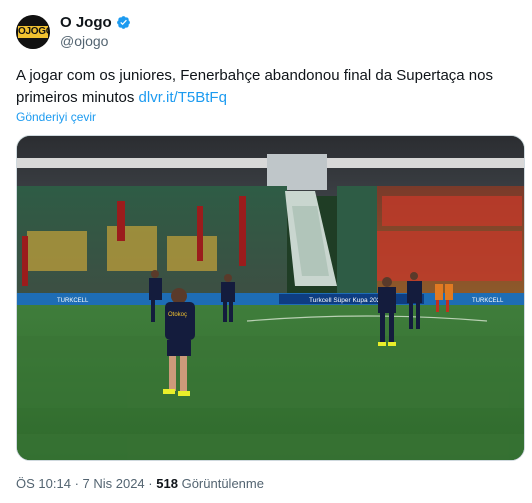 The image size is (532, 503). I want to click on author-display-name: O Jogo, so click(86, 22).